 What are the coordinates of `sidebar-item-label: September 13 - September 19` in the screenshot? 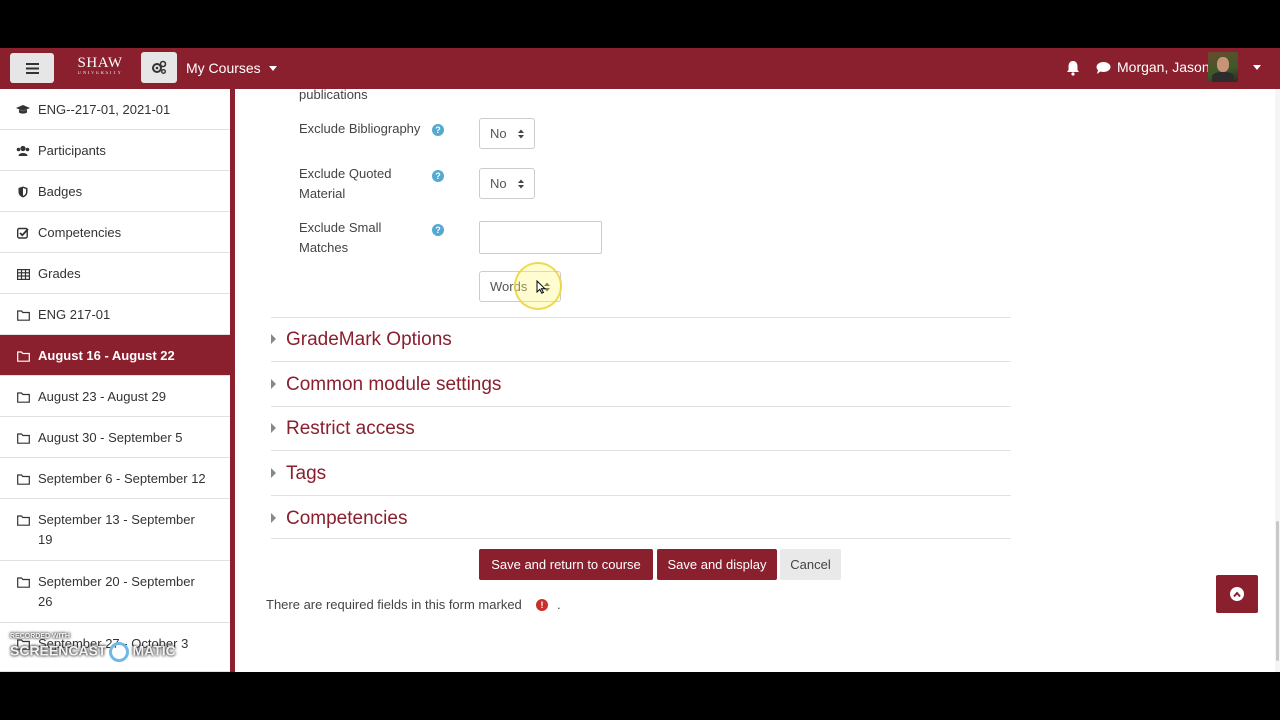 It's located at (116, 529).